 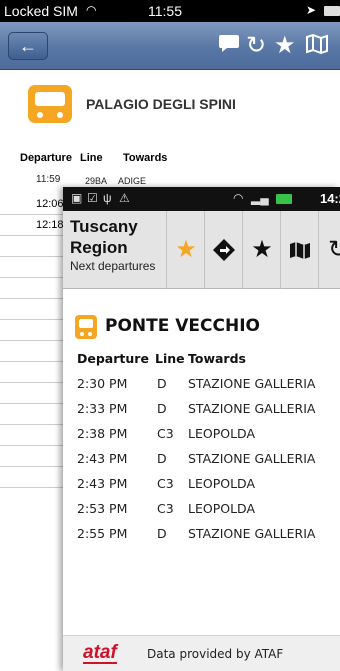 What do you see at coordinates (170, 46) in the screenshot?
I see `ios-navigation-bar: ← ↻ ★` at bounding box center [170, 46].